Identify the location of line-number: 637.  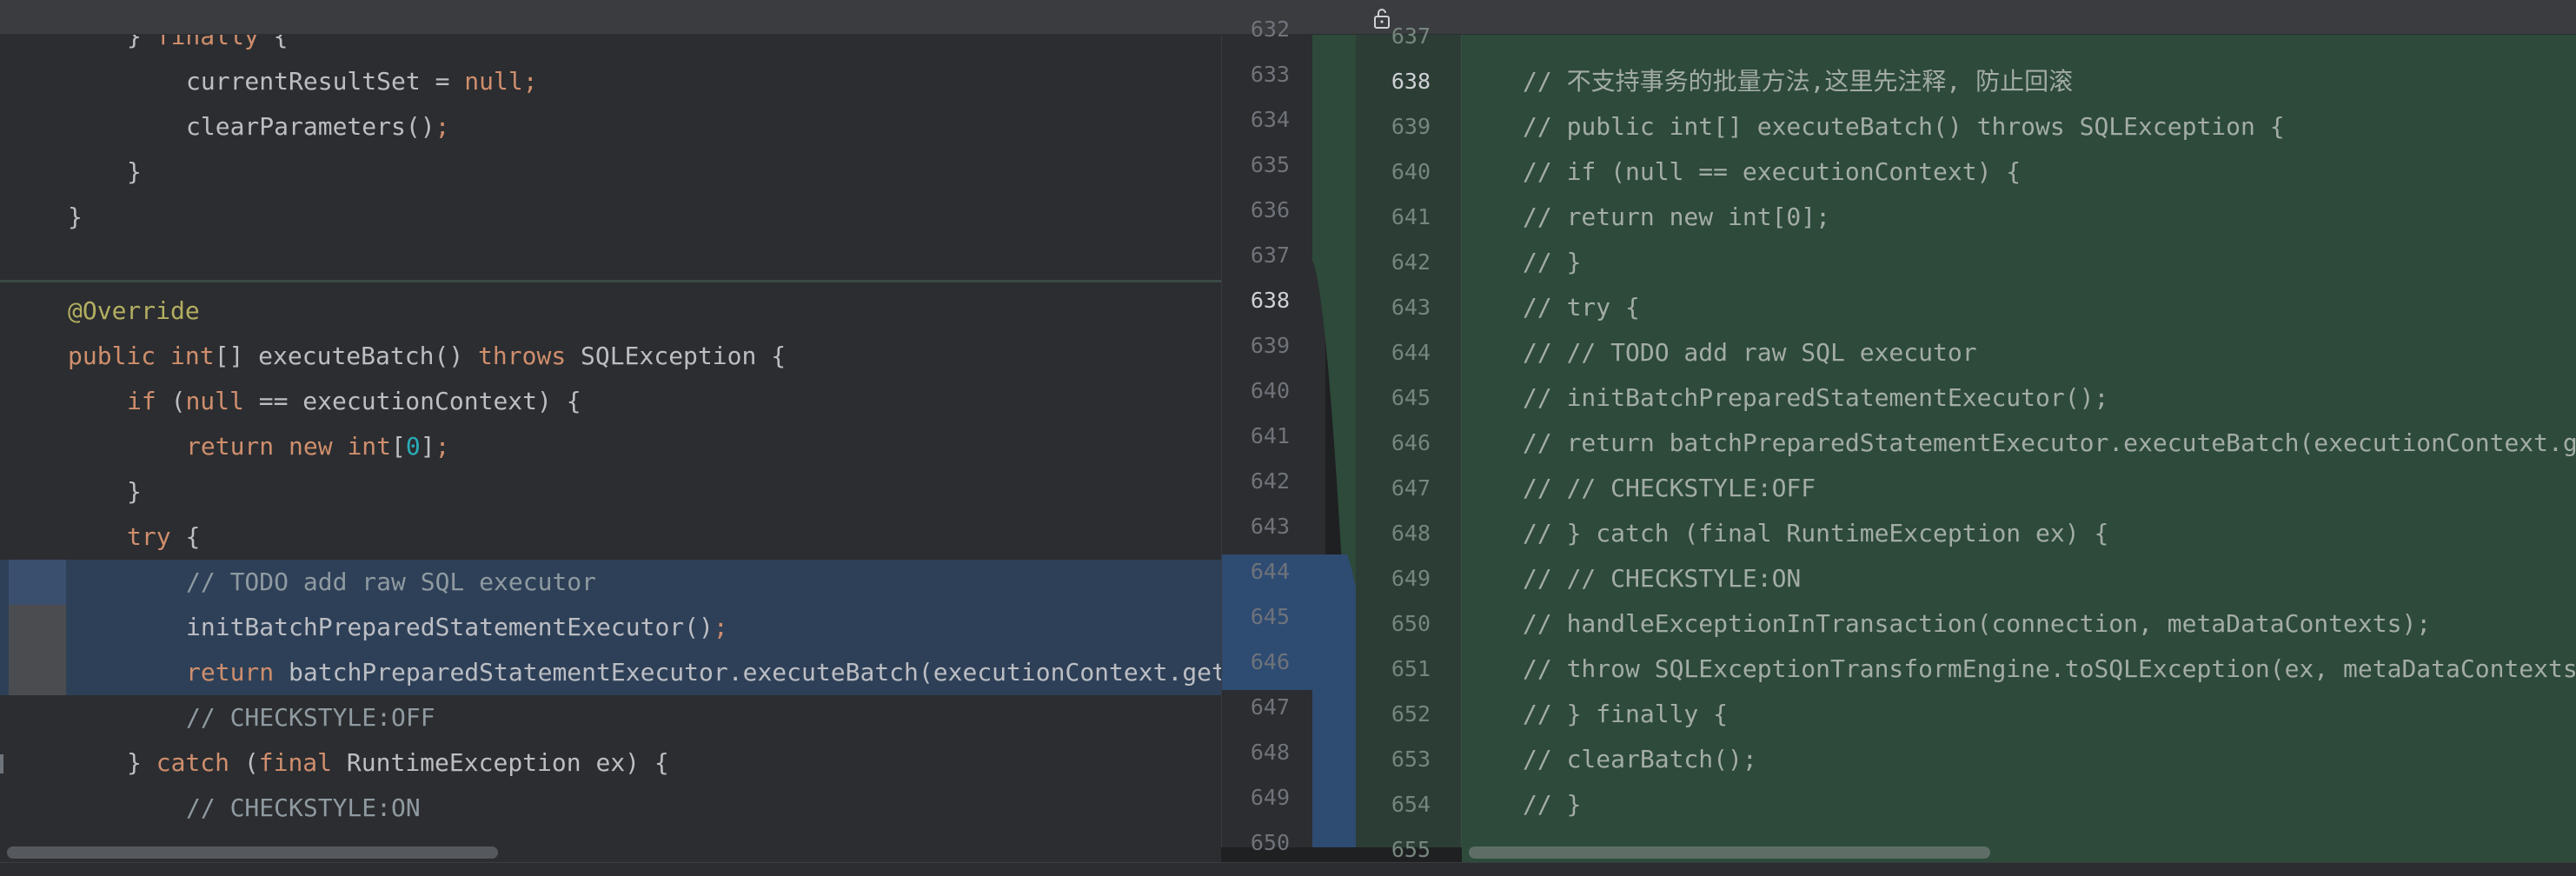
(1270, 255).